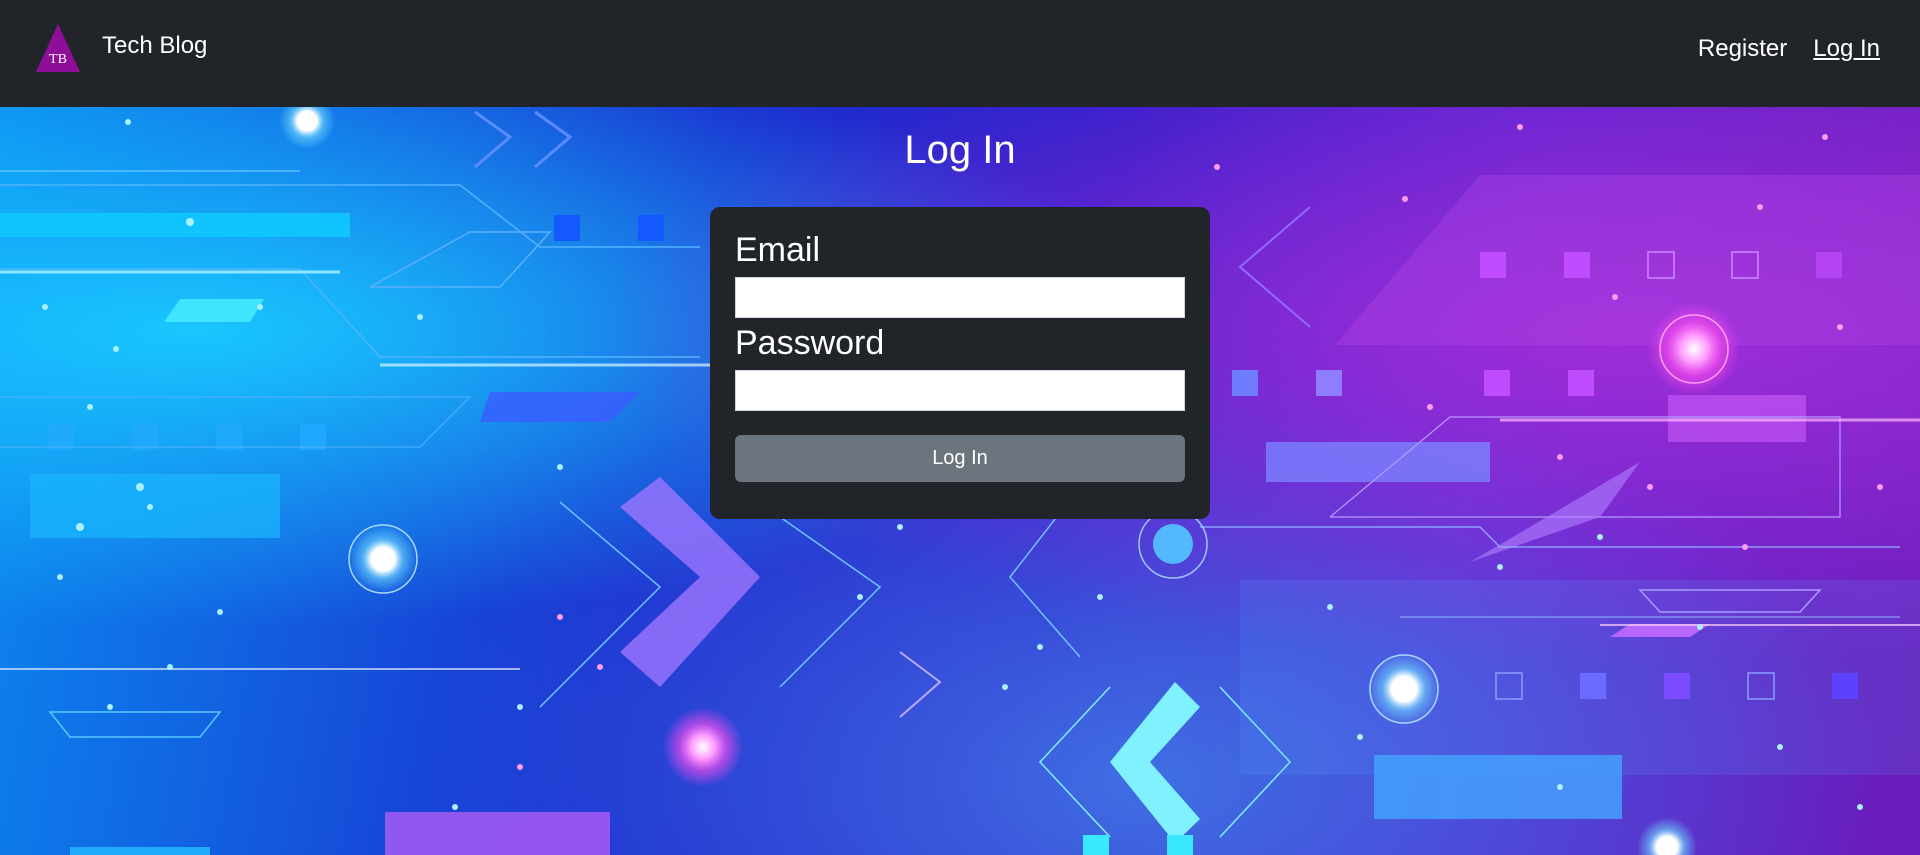 This screenshot has width=1920, height=855. I want to click on password-label: Password, so click(810, 343).